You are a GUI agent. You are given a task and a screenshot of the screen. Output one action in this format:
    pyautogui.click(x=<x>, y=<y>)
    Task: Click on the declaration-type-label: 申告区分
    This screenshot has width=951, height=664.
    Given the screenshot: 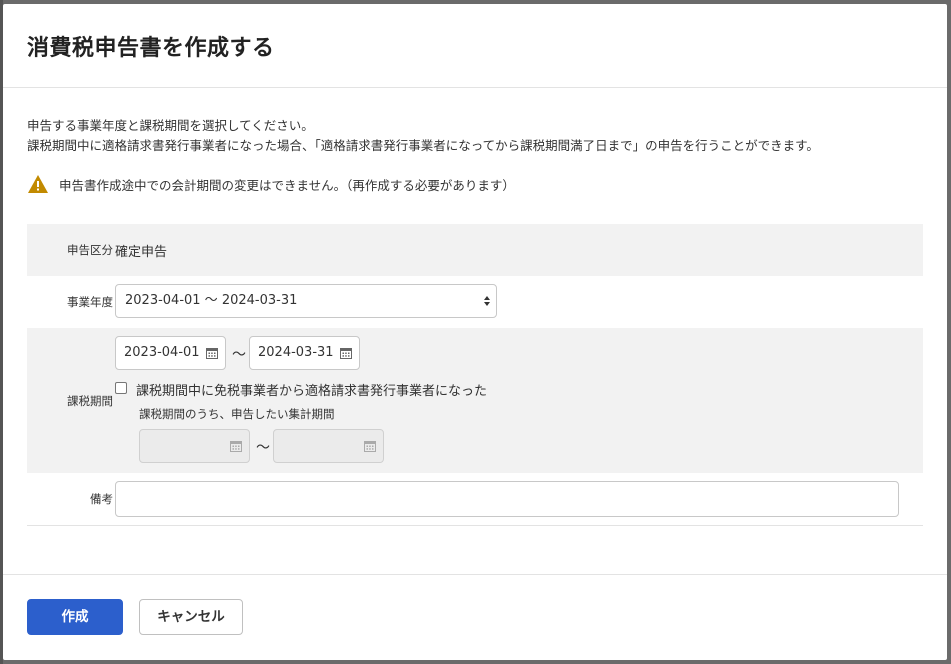 What is the action you would take?
    pyautogui.click(x=90, y=250)
    